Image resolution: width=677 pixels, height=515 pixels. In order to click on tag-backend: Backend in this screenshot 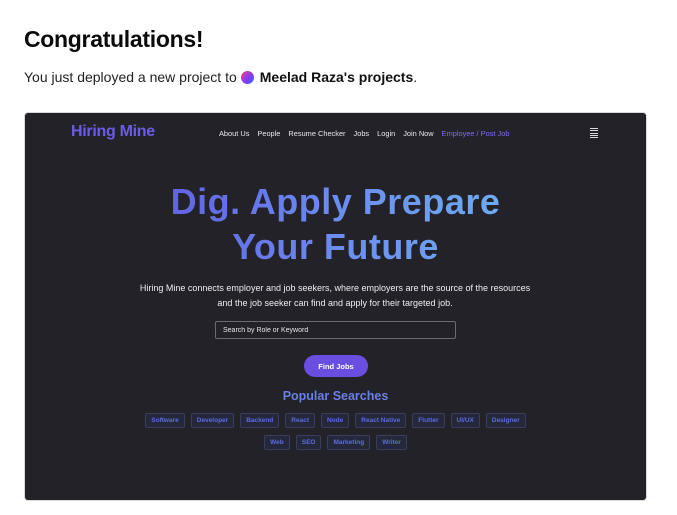, I will do `click(260, 420)`.